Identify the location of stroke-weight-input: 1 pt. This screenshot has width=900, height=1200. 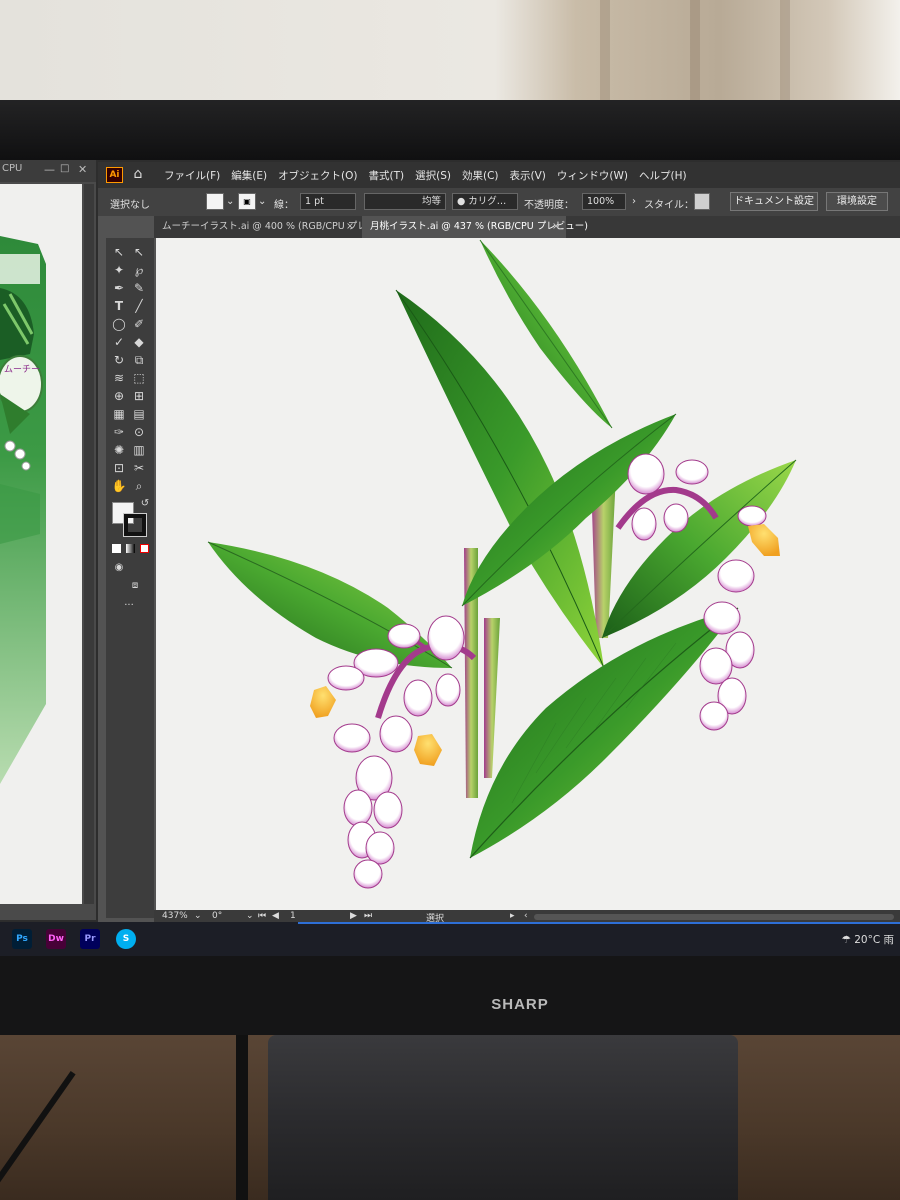
(328, 201).